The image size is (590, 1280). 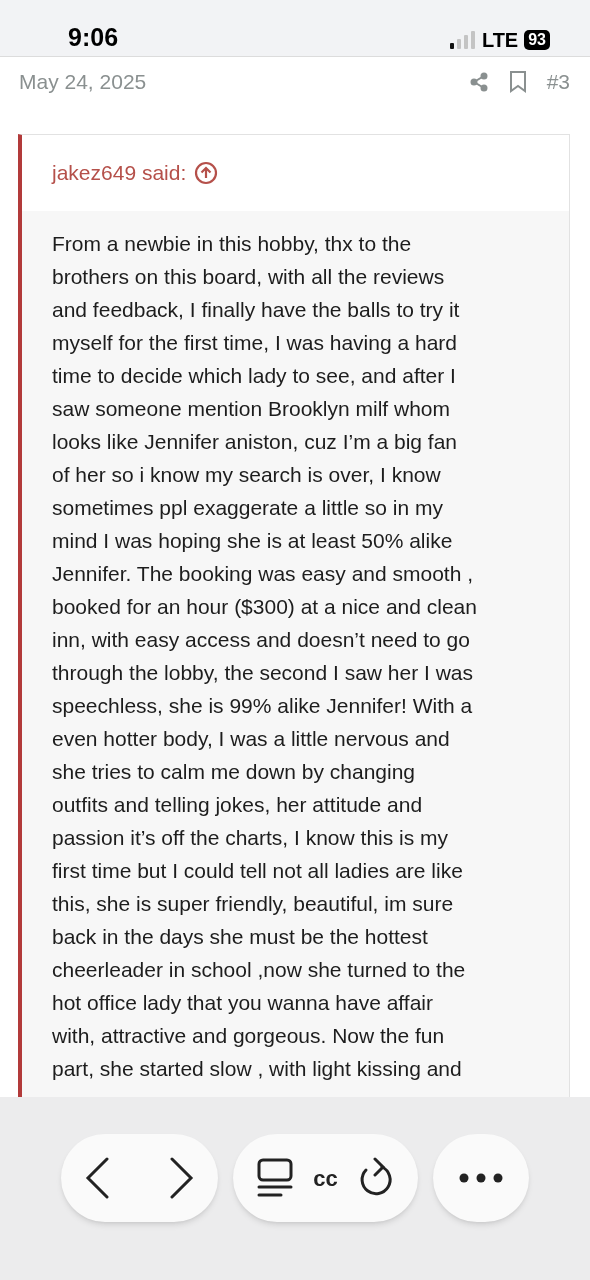 I want to click on address-text: cc, so click(x=325, y=1178).